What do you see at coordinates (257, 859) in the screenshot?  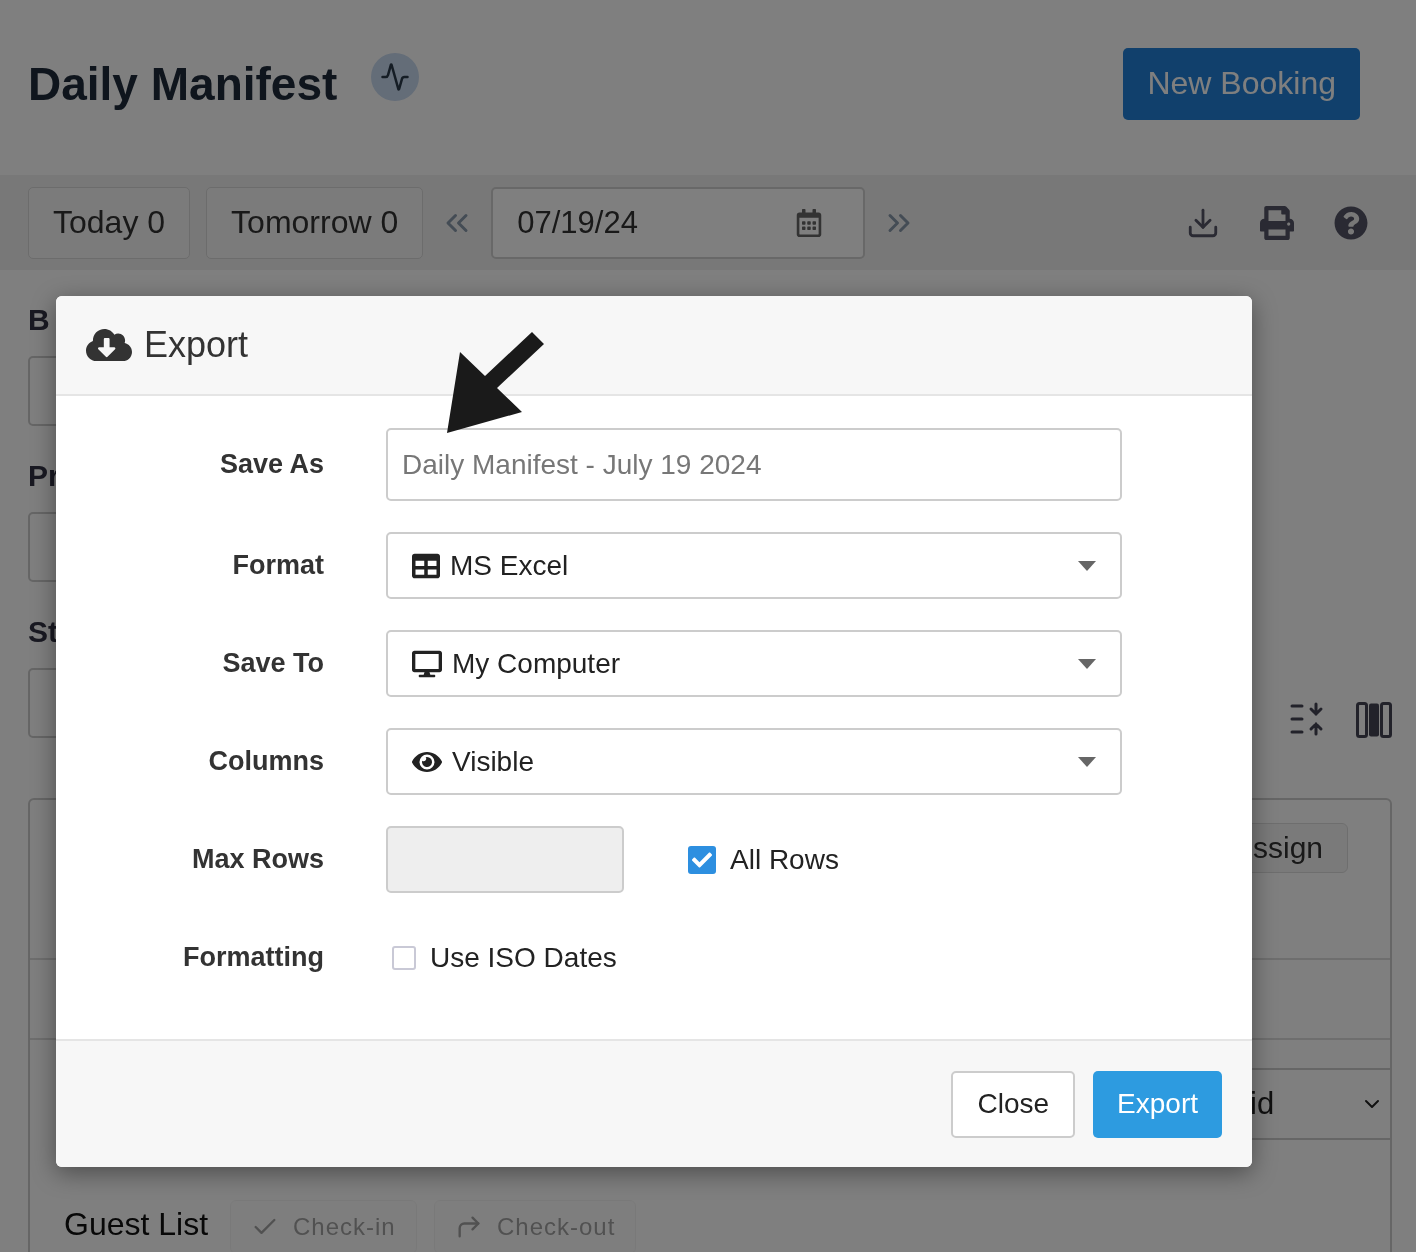 I see `field-label: Max Rows` at bounding box center [257, 859].